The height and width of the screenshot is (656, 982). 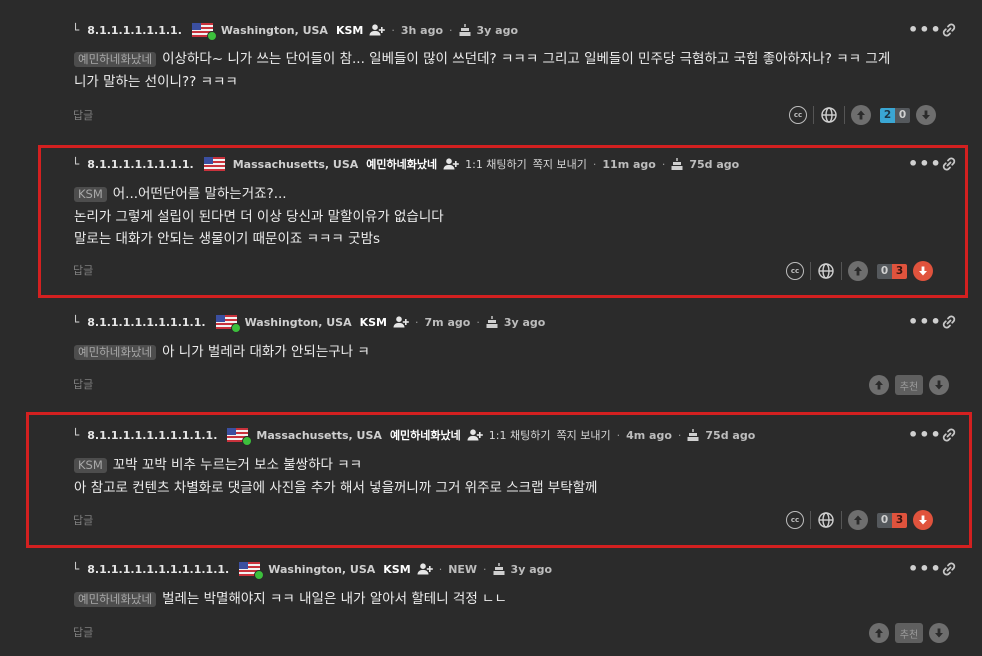 What do you see at coordinates (140, 164) in the screenshot?
I see `comment-number: 8.1.1.1.1.1.1.1.1.` at bounding box center [140, 164].